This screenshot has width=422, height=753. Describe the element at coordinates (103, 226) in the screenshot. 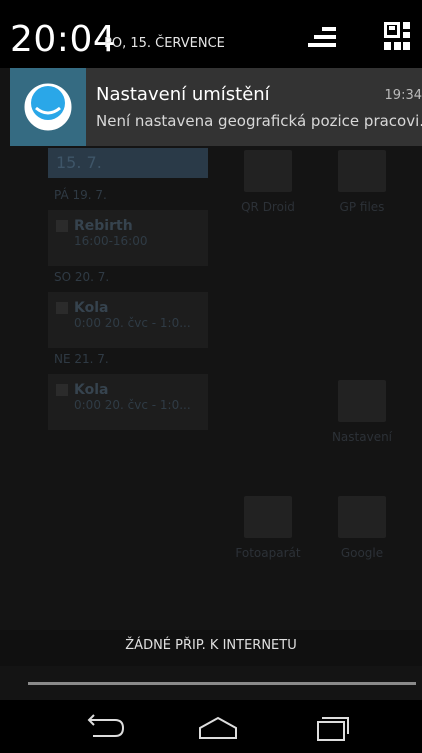

I see `event-title: Rebirth` at that location.